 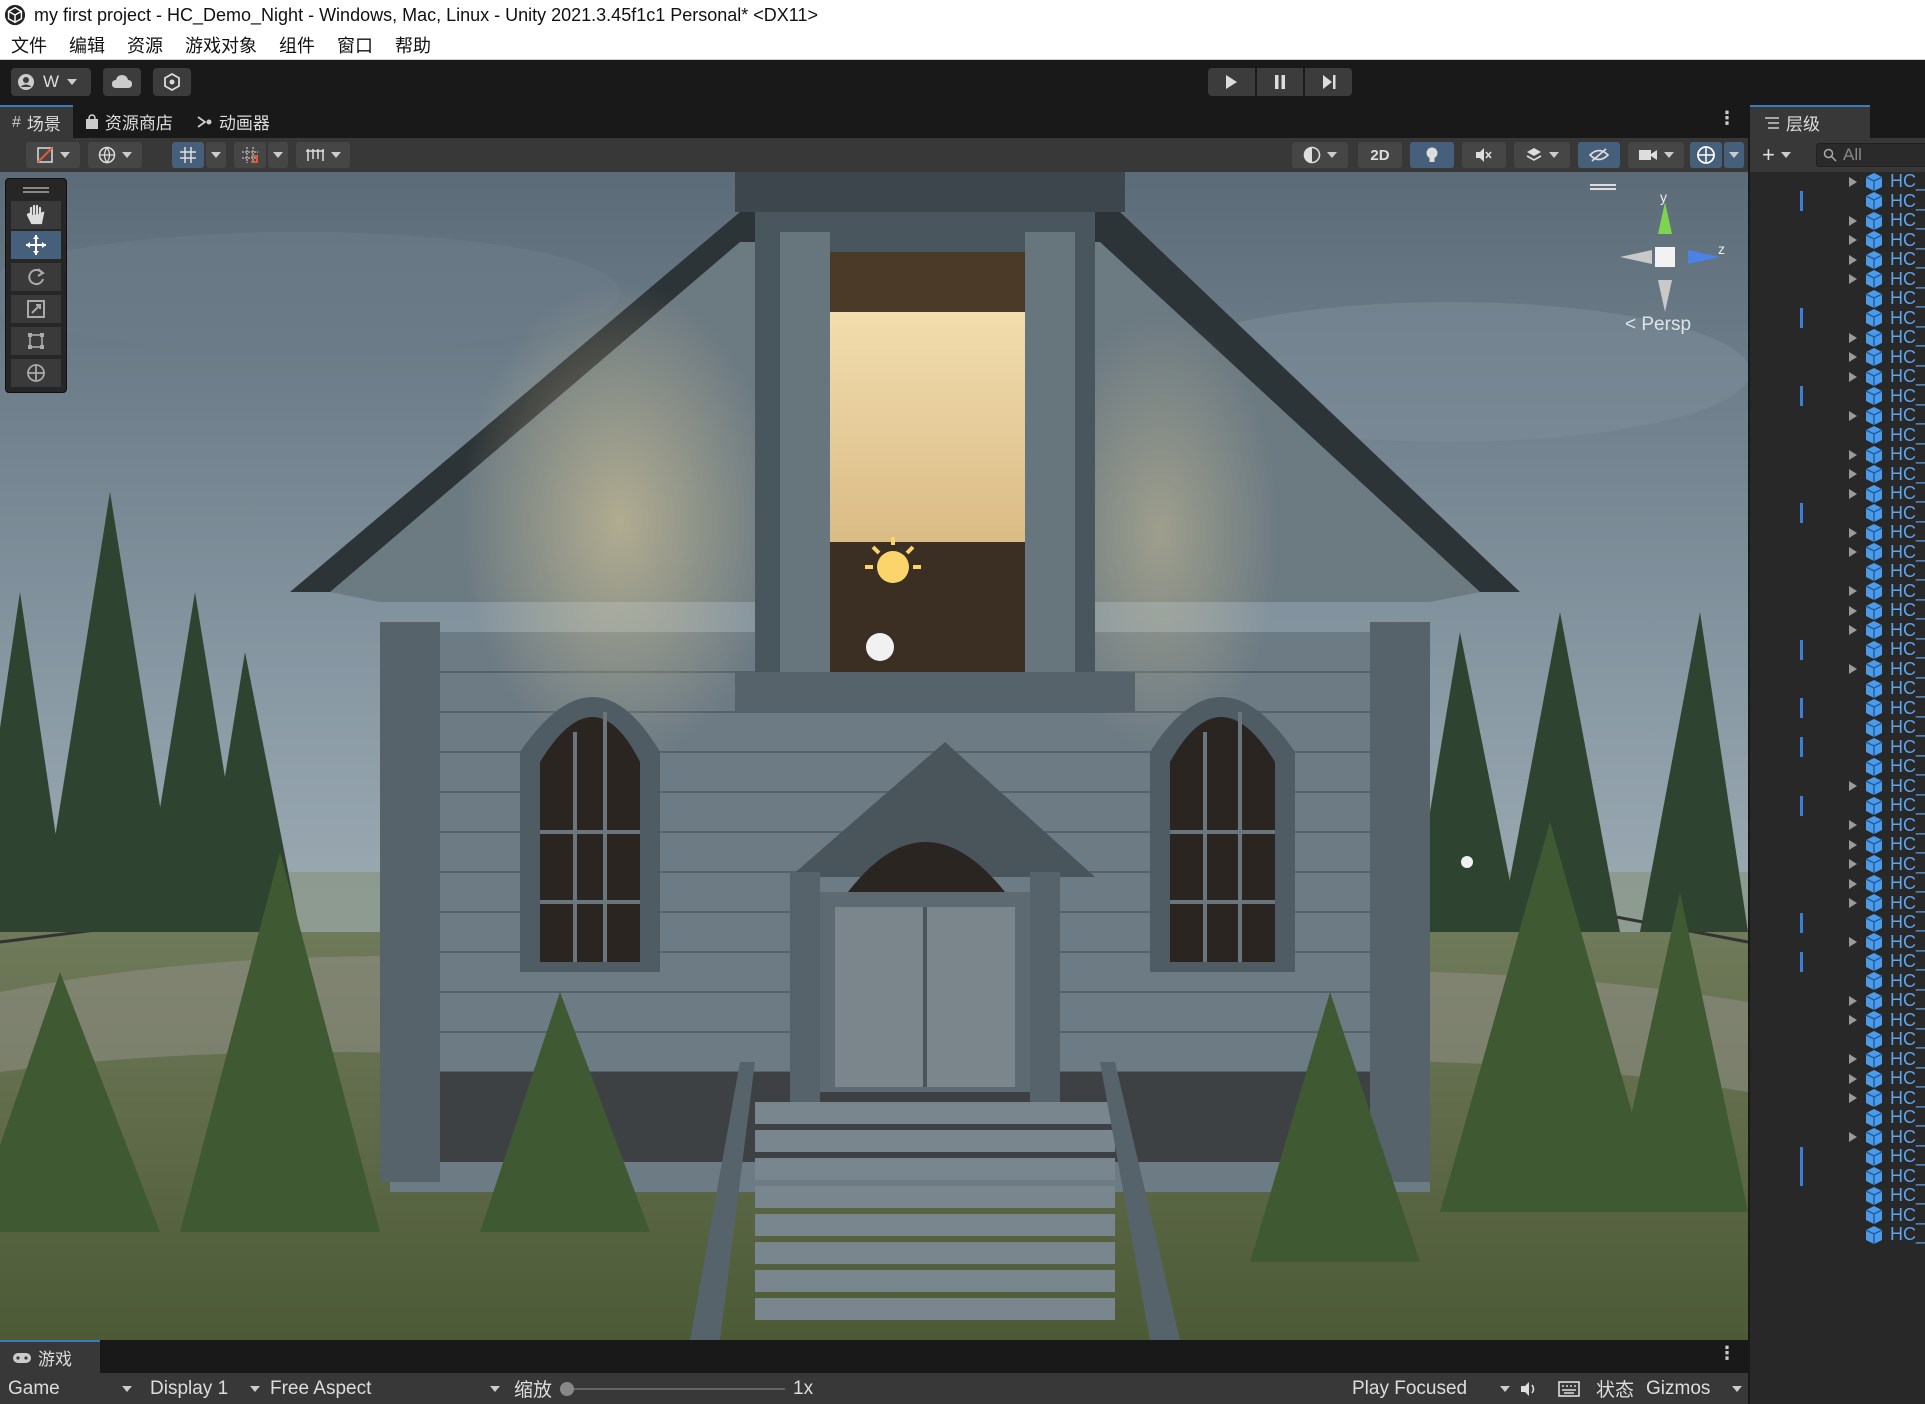 What do you see at coordinates (250, 155) in the screenshot?
I see `increment-snap-toggle` at bounding box center [250, 155].